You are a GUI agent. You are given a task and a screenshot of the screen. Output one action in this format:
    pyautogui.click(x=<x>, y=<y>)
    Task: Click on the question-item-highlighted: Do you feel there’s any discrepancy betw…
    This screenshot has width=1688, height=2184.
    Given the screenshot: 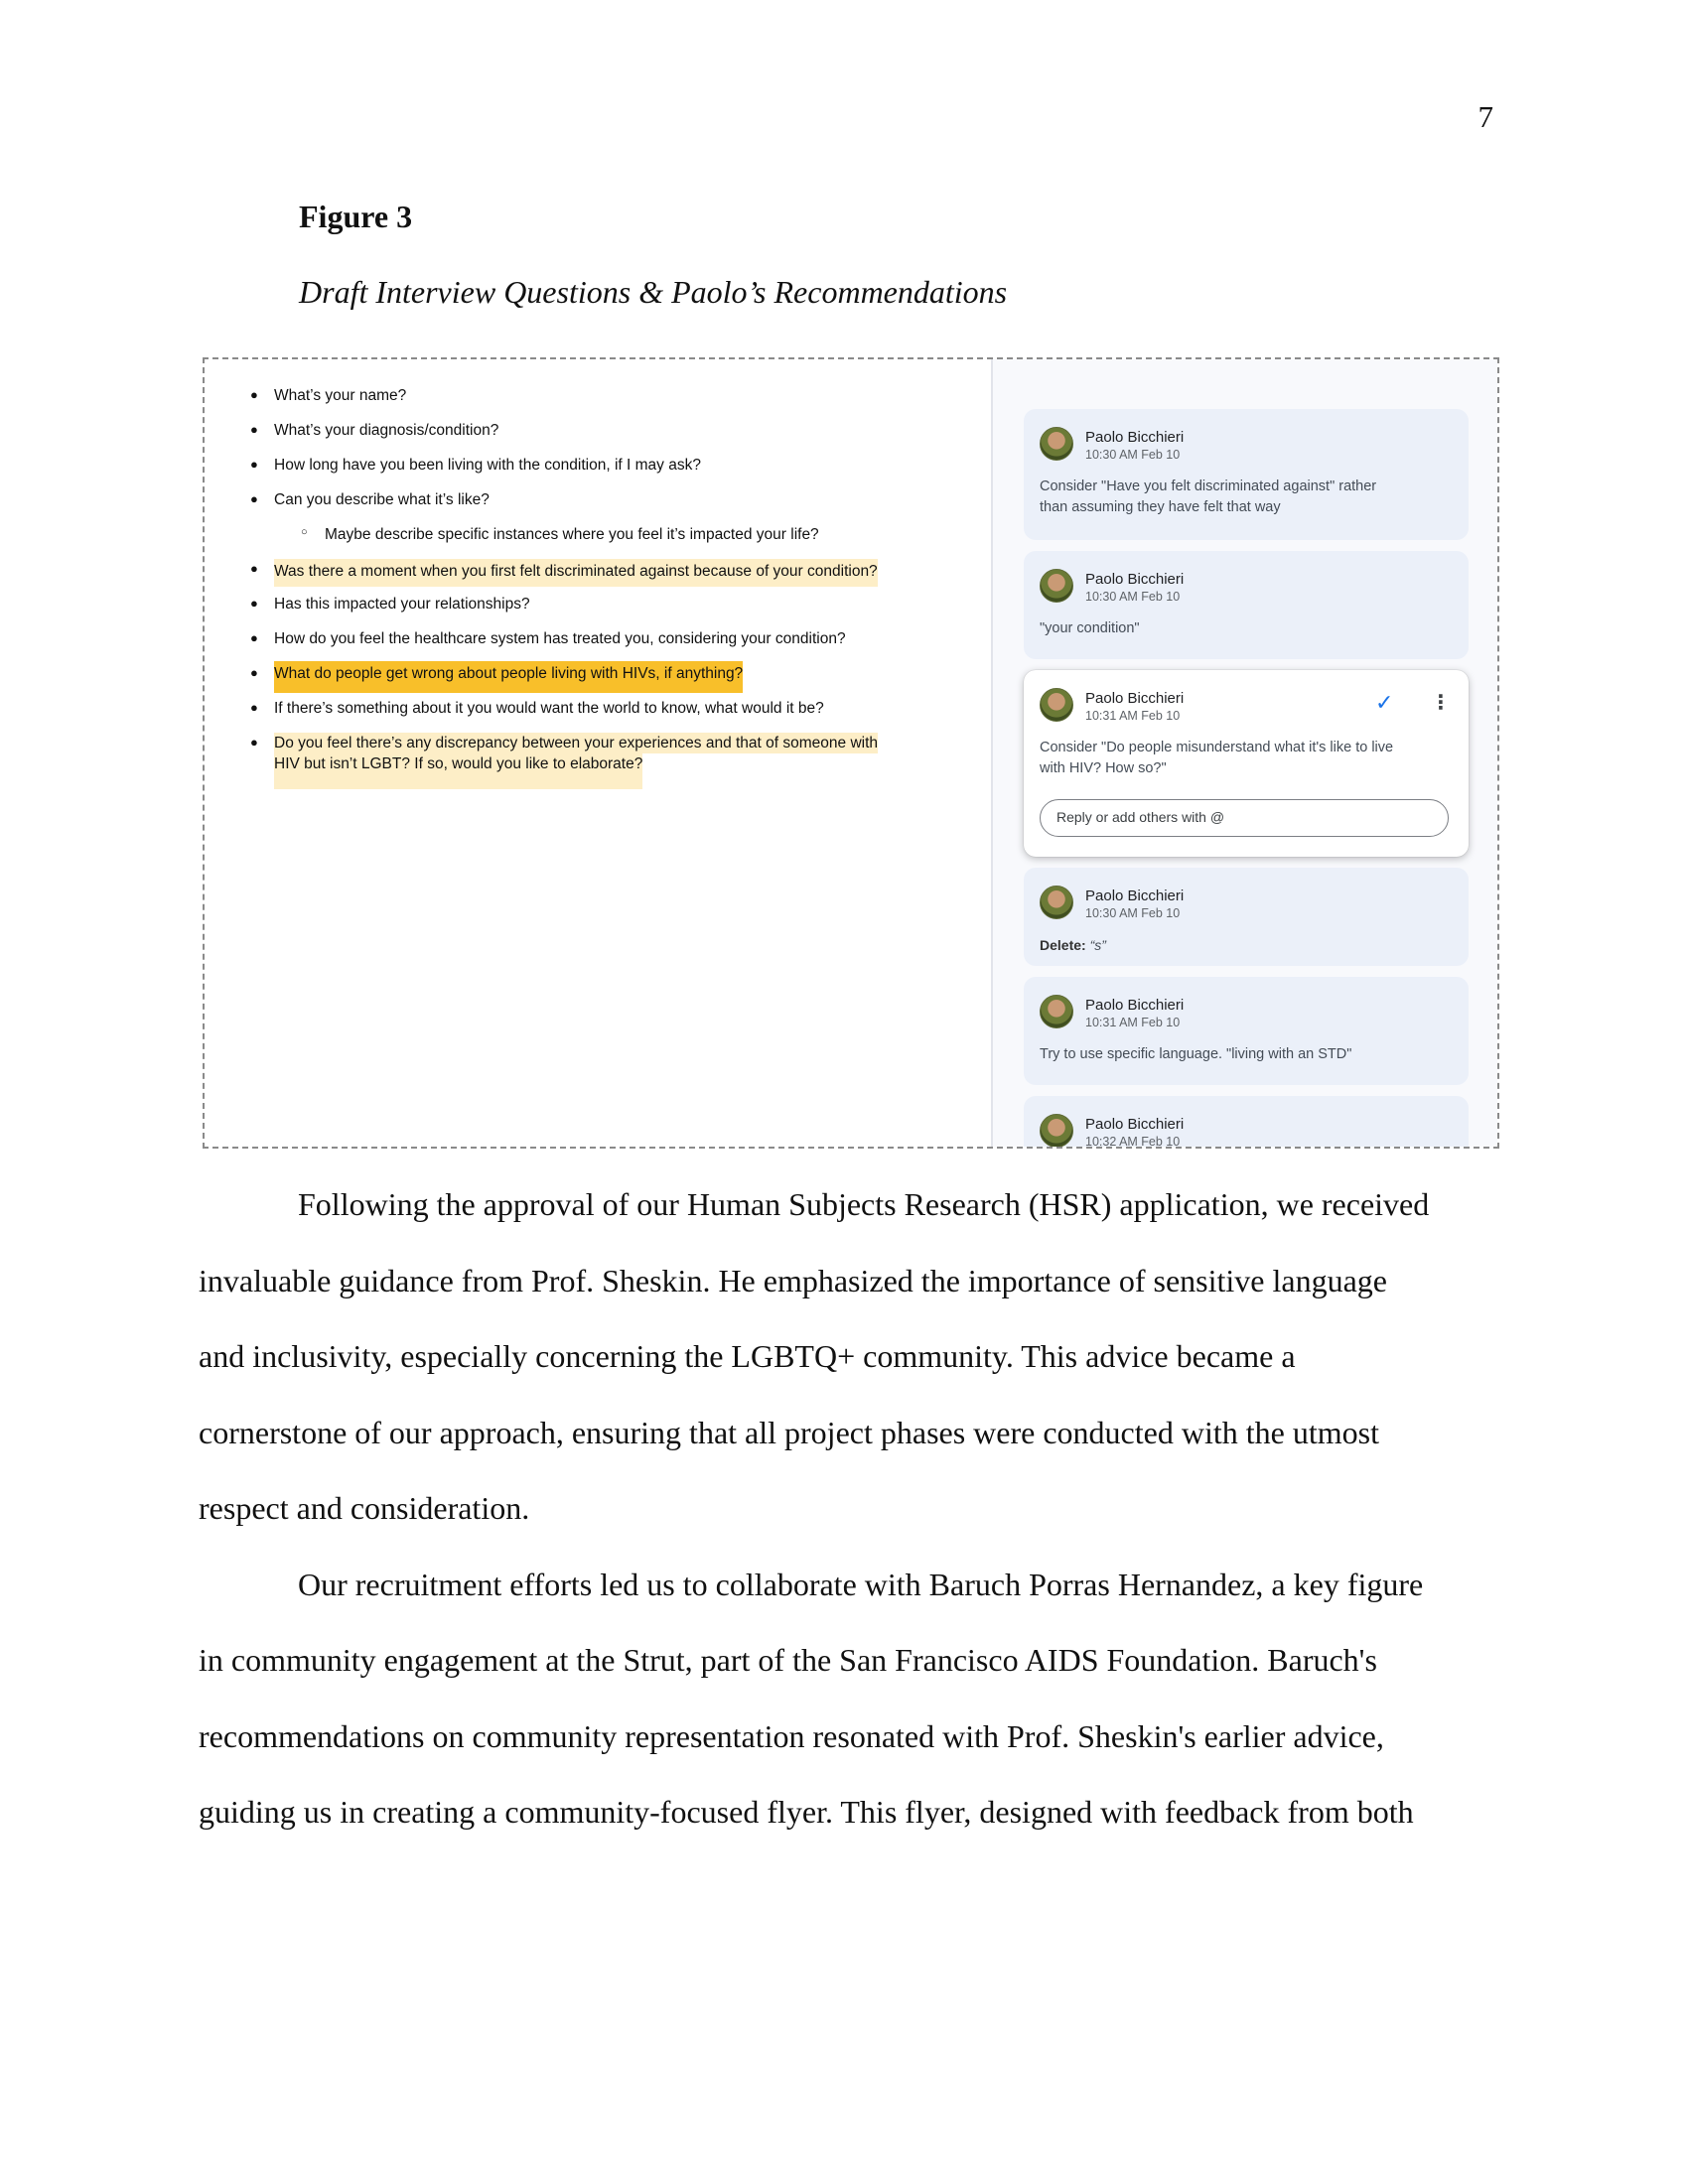 What is the action you would take?
    pyautogui.click(x=576, y=743)
    